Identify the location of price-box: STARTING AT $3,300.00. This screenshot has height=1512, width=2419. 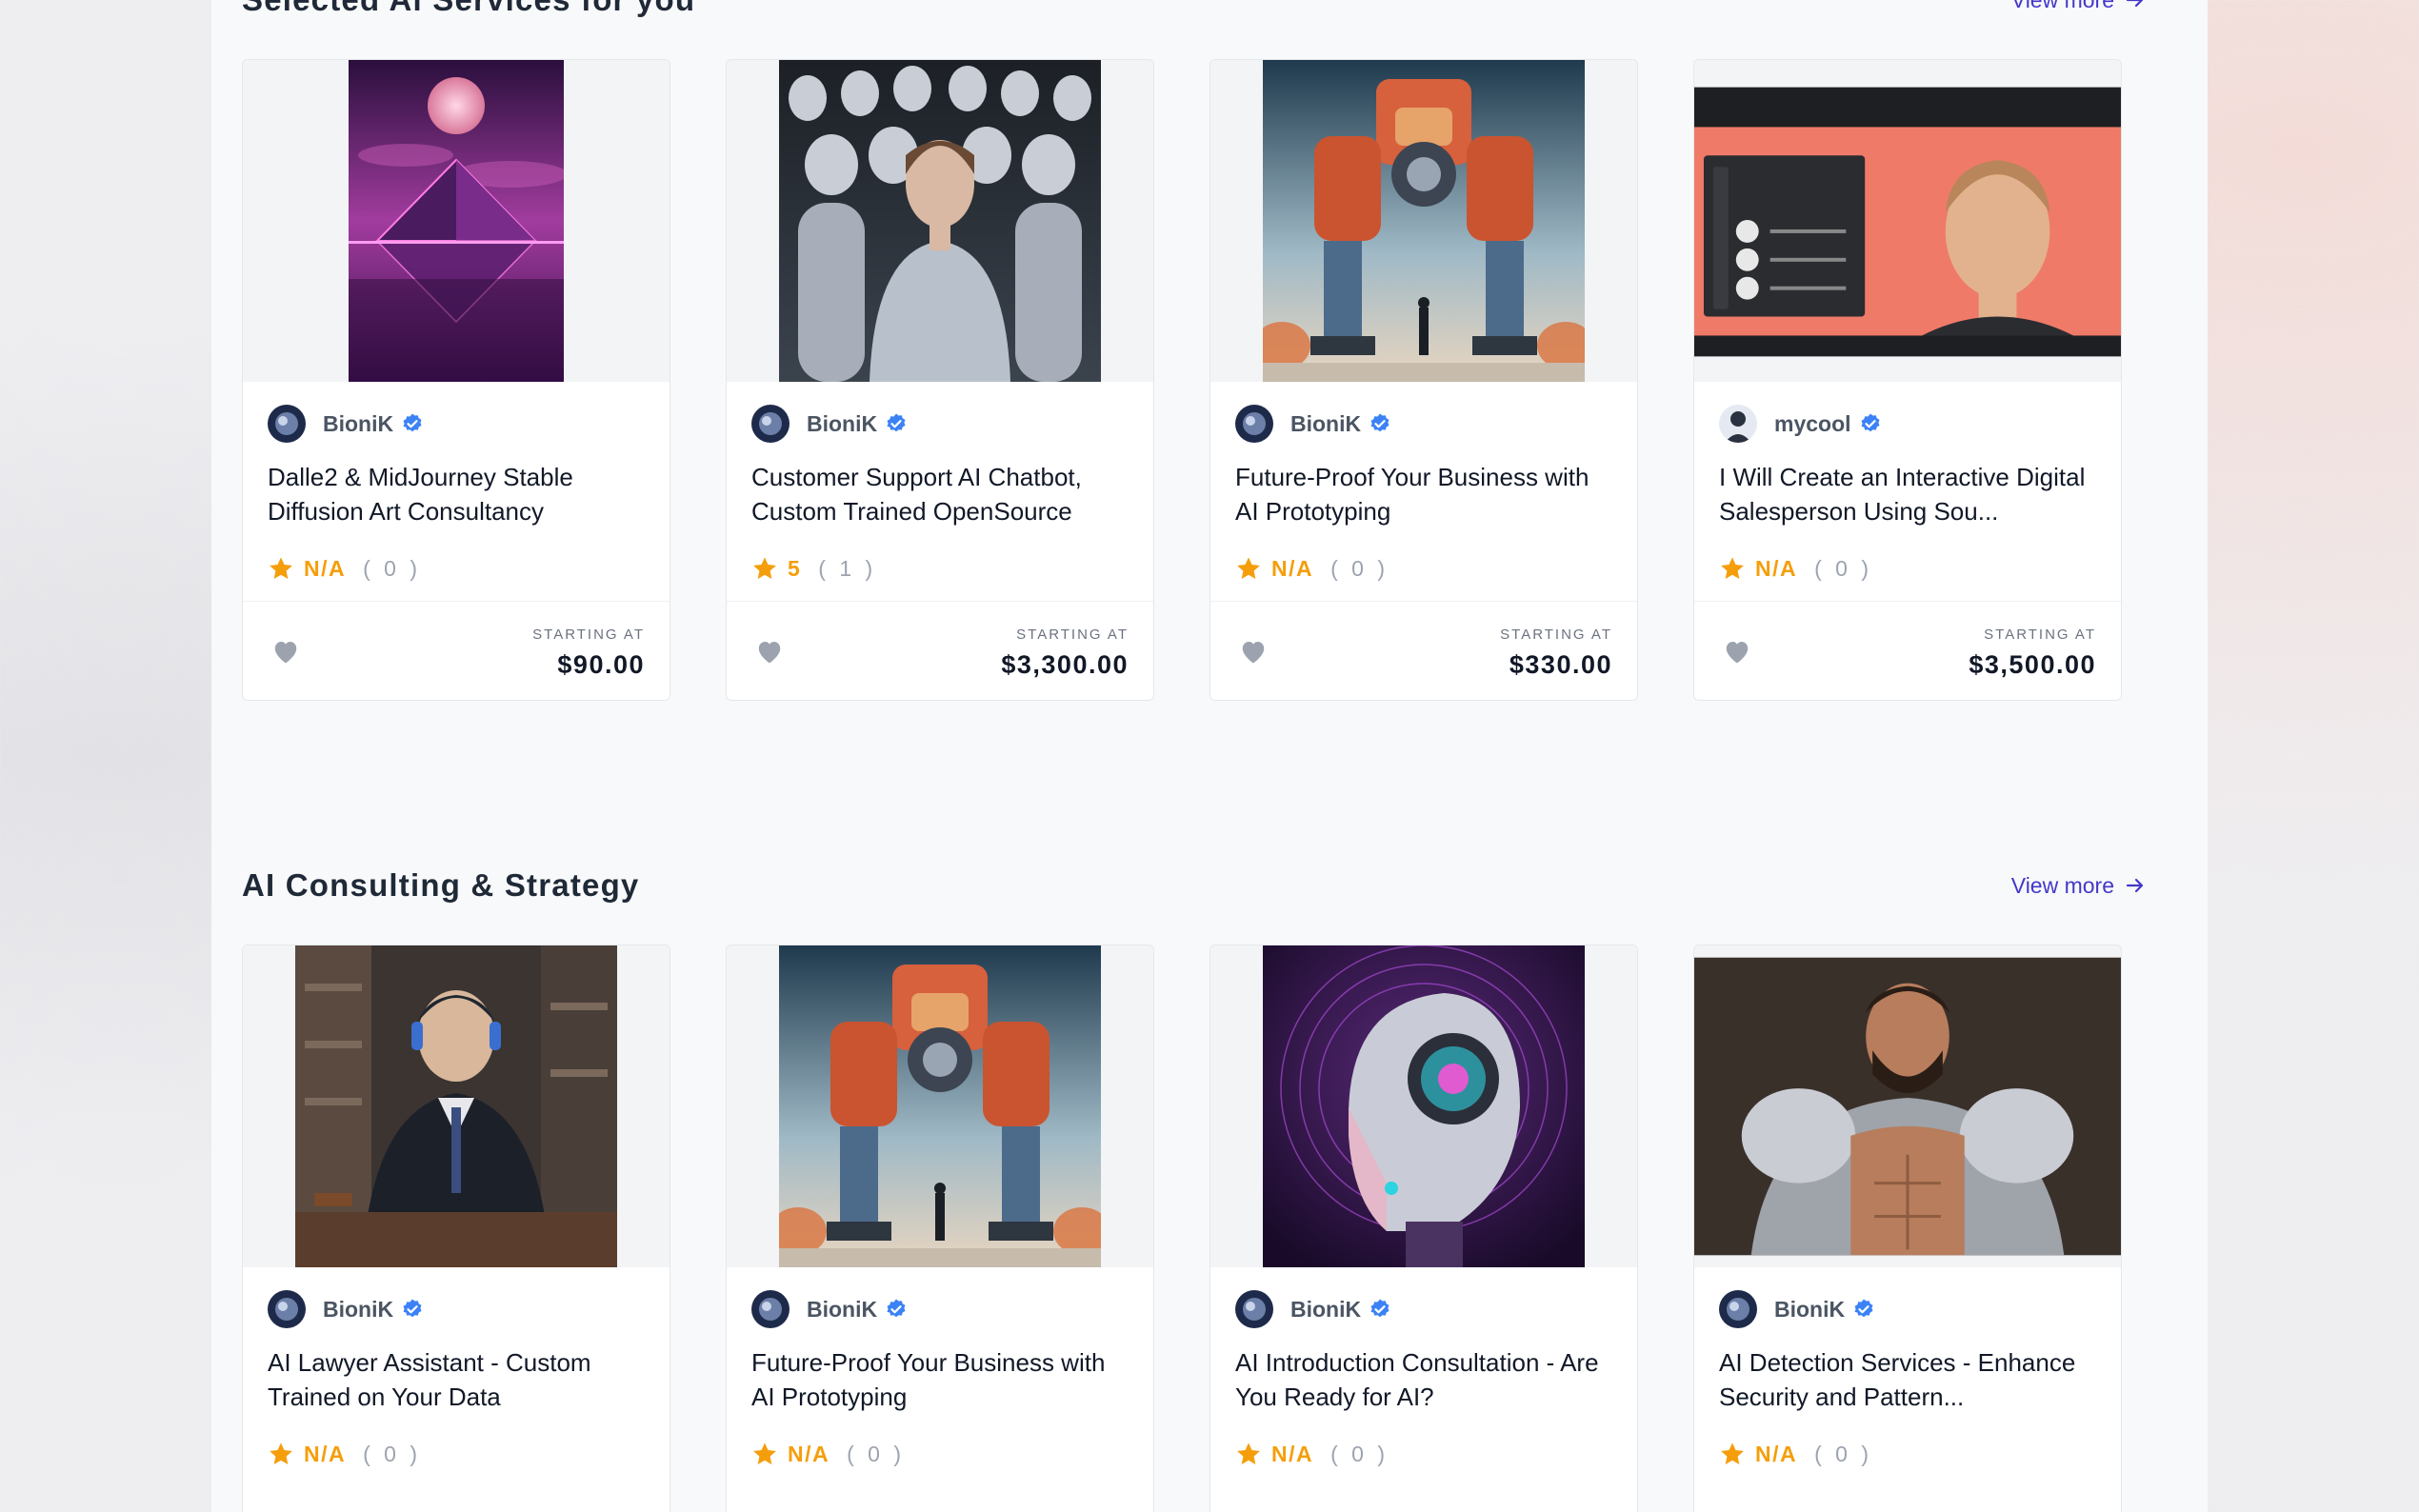
(1065, 653).